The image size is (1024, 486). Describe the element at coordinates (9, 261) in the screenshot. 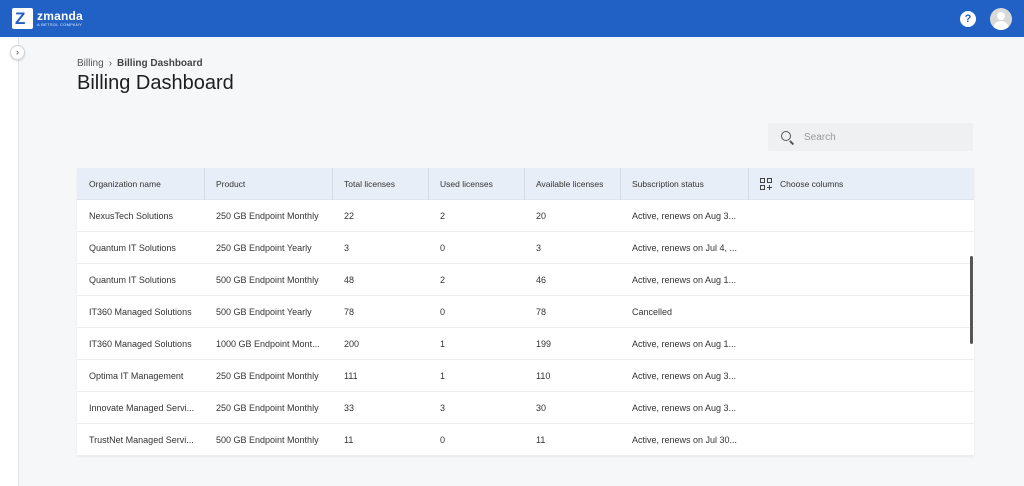

I see `sidebar` at that location.